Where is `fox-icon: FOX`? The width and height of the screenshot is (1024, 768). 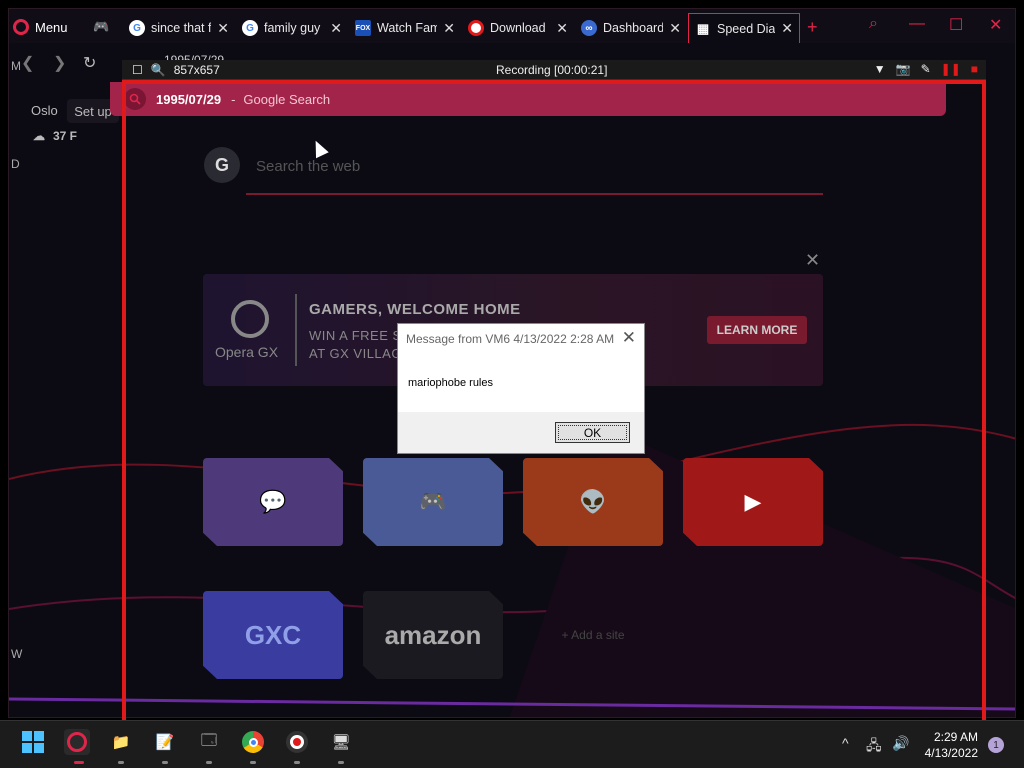
fox-icon: FOX is located at coordinates (363, 28).